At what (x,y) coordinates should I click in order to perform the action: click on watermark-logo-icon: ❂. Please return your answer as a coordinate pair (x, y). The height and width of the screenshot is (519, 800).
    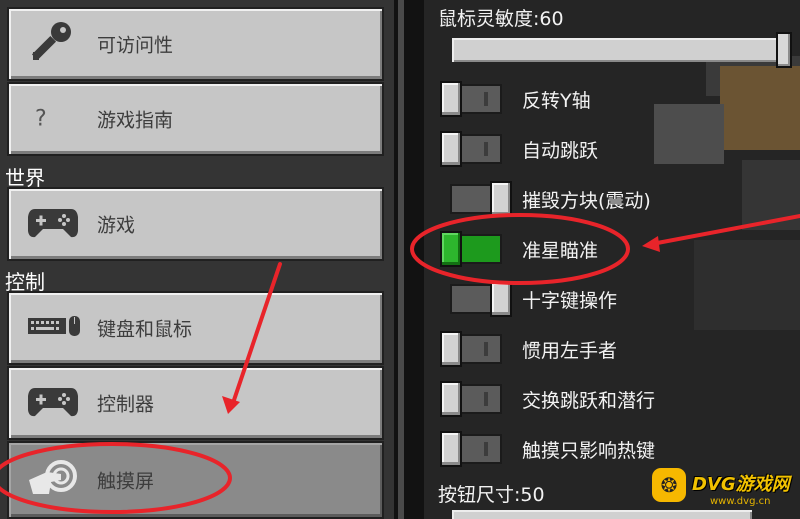
    Looking at the image, I should click on (669, 485).